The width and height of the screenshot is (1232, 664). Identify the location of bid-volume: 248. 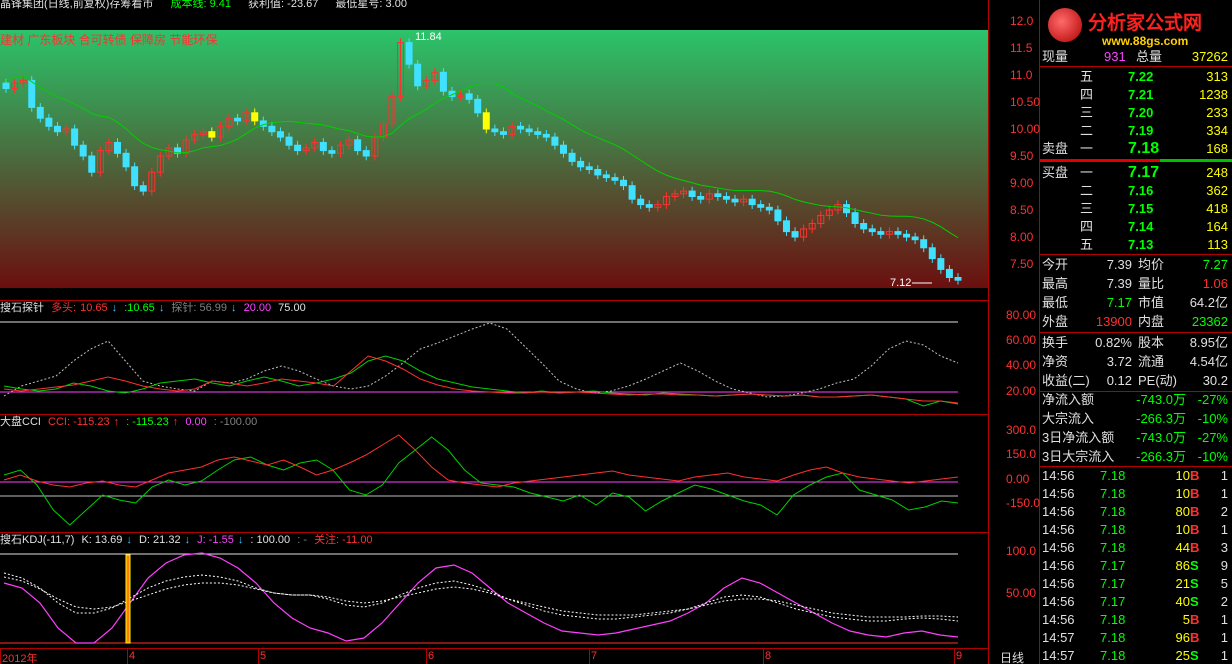
(1217, 172).